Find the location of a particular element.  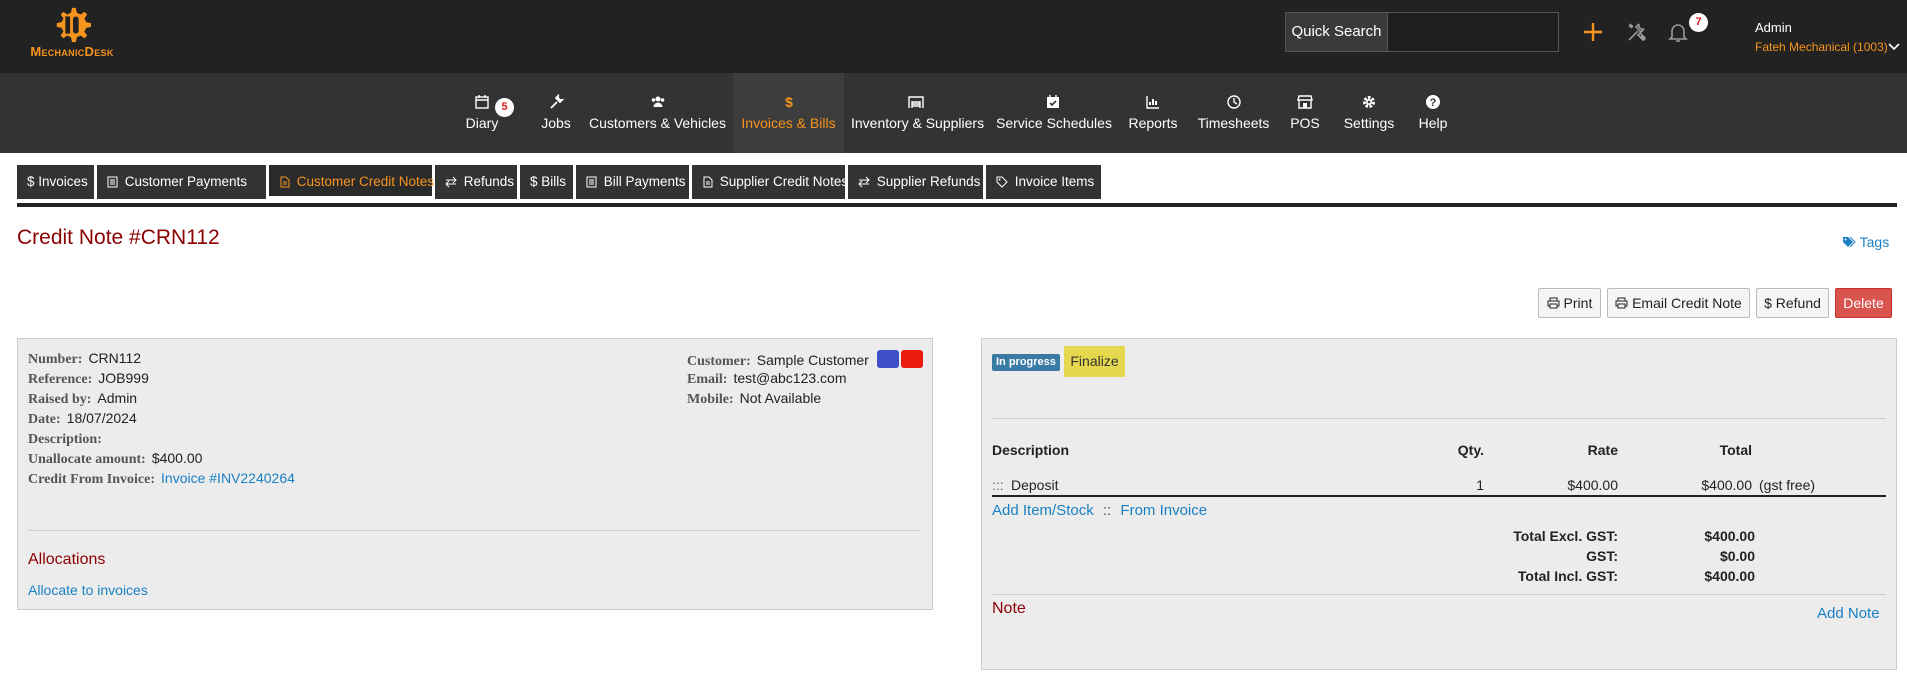

tags-link: Tags is located at coordinates (1865, 242).